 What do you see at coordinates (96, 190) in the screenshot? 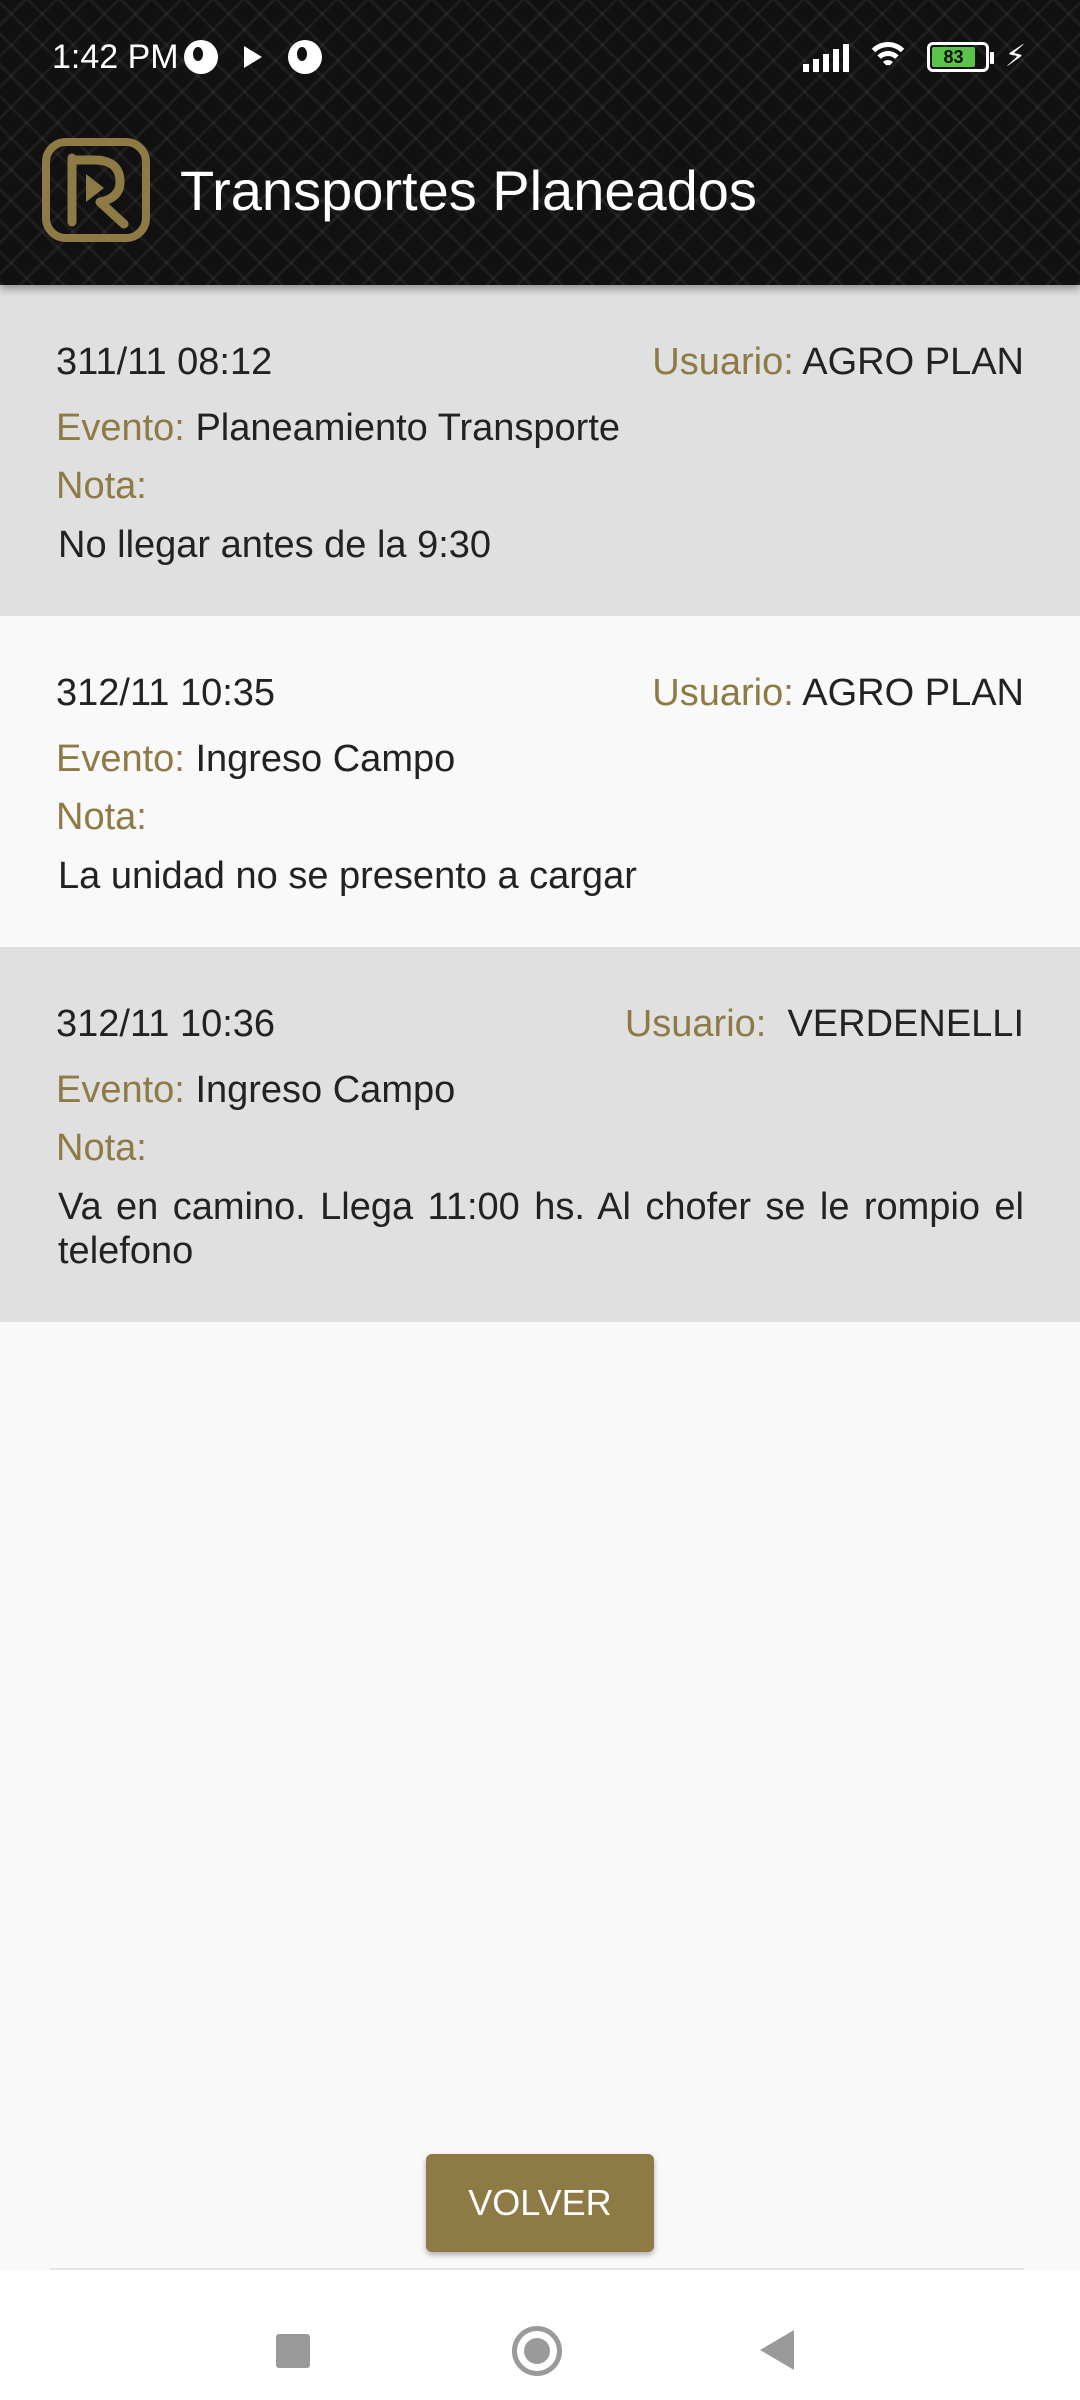
I see `app-logo-icon` at bounding box center [96, 190].